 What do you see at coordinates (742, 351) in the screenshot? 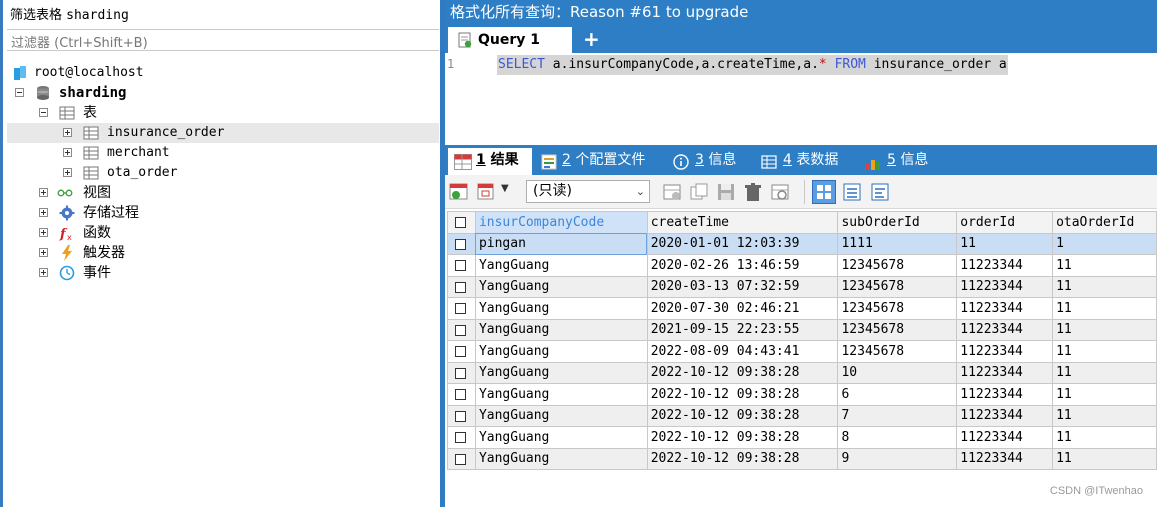
I see `table-cell: 2022-08-09 04:43:41` at bounding box center [742, 351].